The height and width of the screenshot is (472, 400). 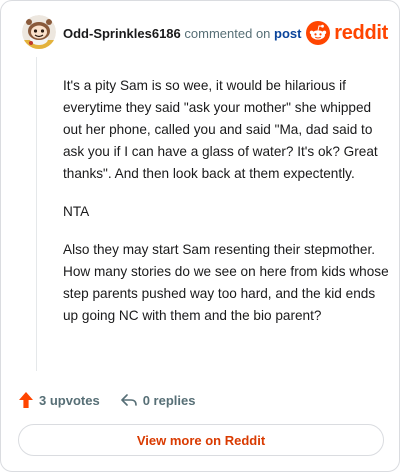 I want to click on reddit-logo: reddit, so click(x=347, y=33).